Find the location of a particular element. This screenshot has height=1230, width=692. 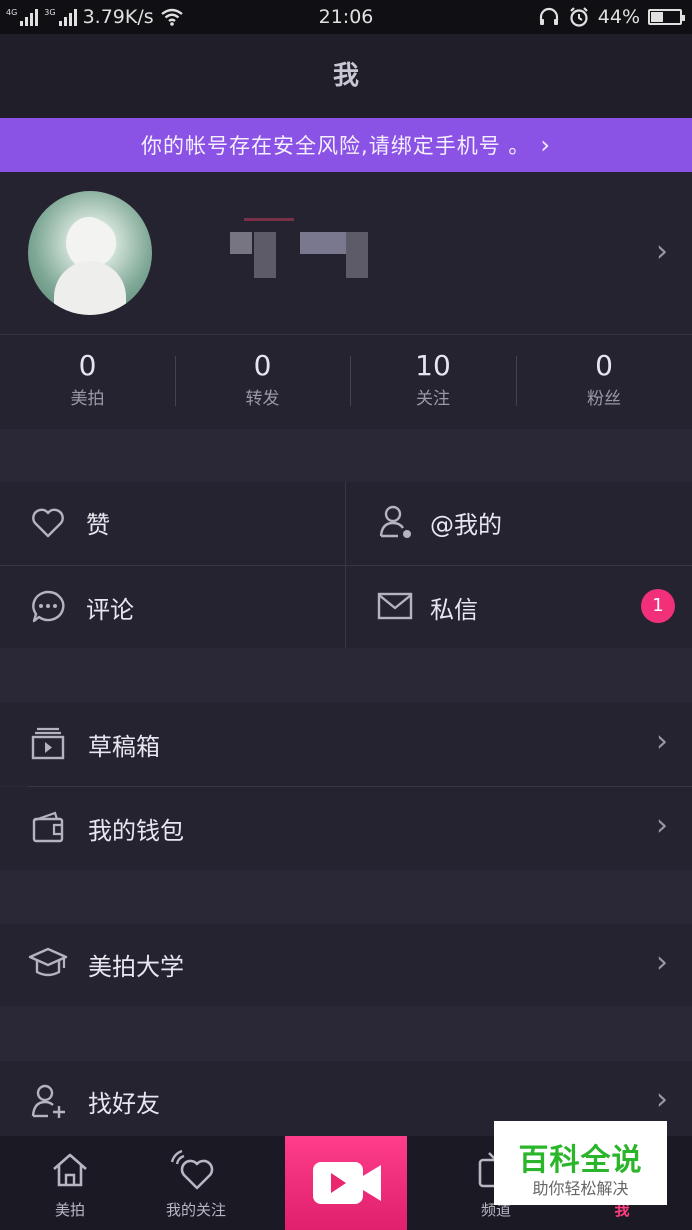

drafts-label: 草稿箱 is located at coordinates (124, 747).